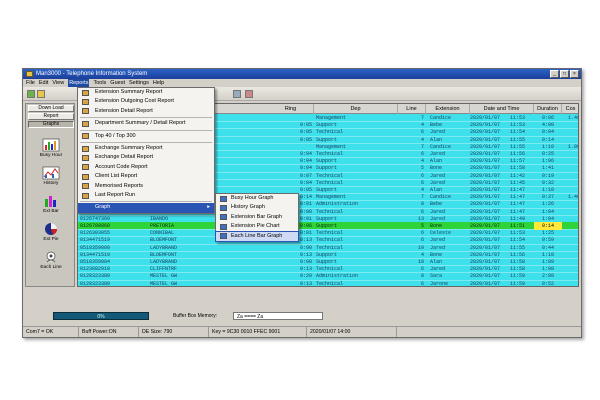 The width and height of the screenshot is (600, 400). Describe the element at coordinates (146, 195) in the screenshot. I see `reports-menu-item: Last Report Run` at that location.